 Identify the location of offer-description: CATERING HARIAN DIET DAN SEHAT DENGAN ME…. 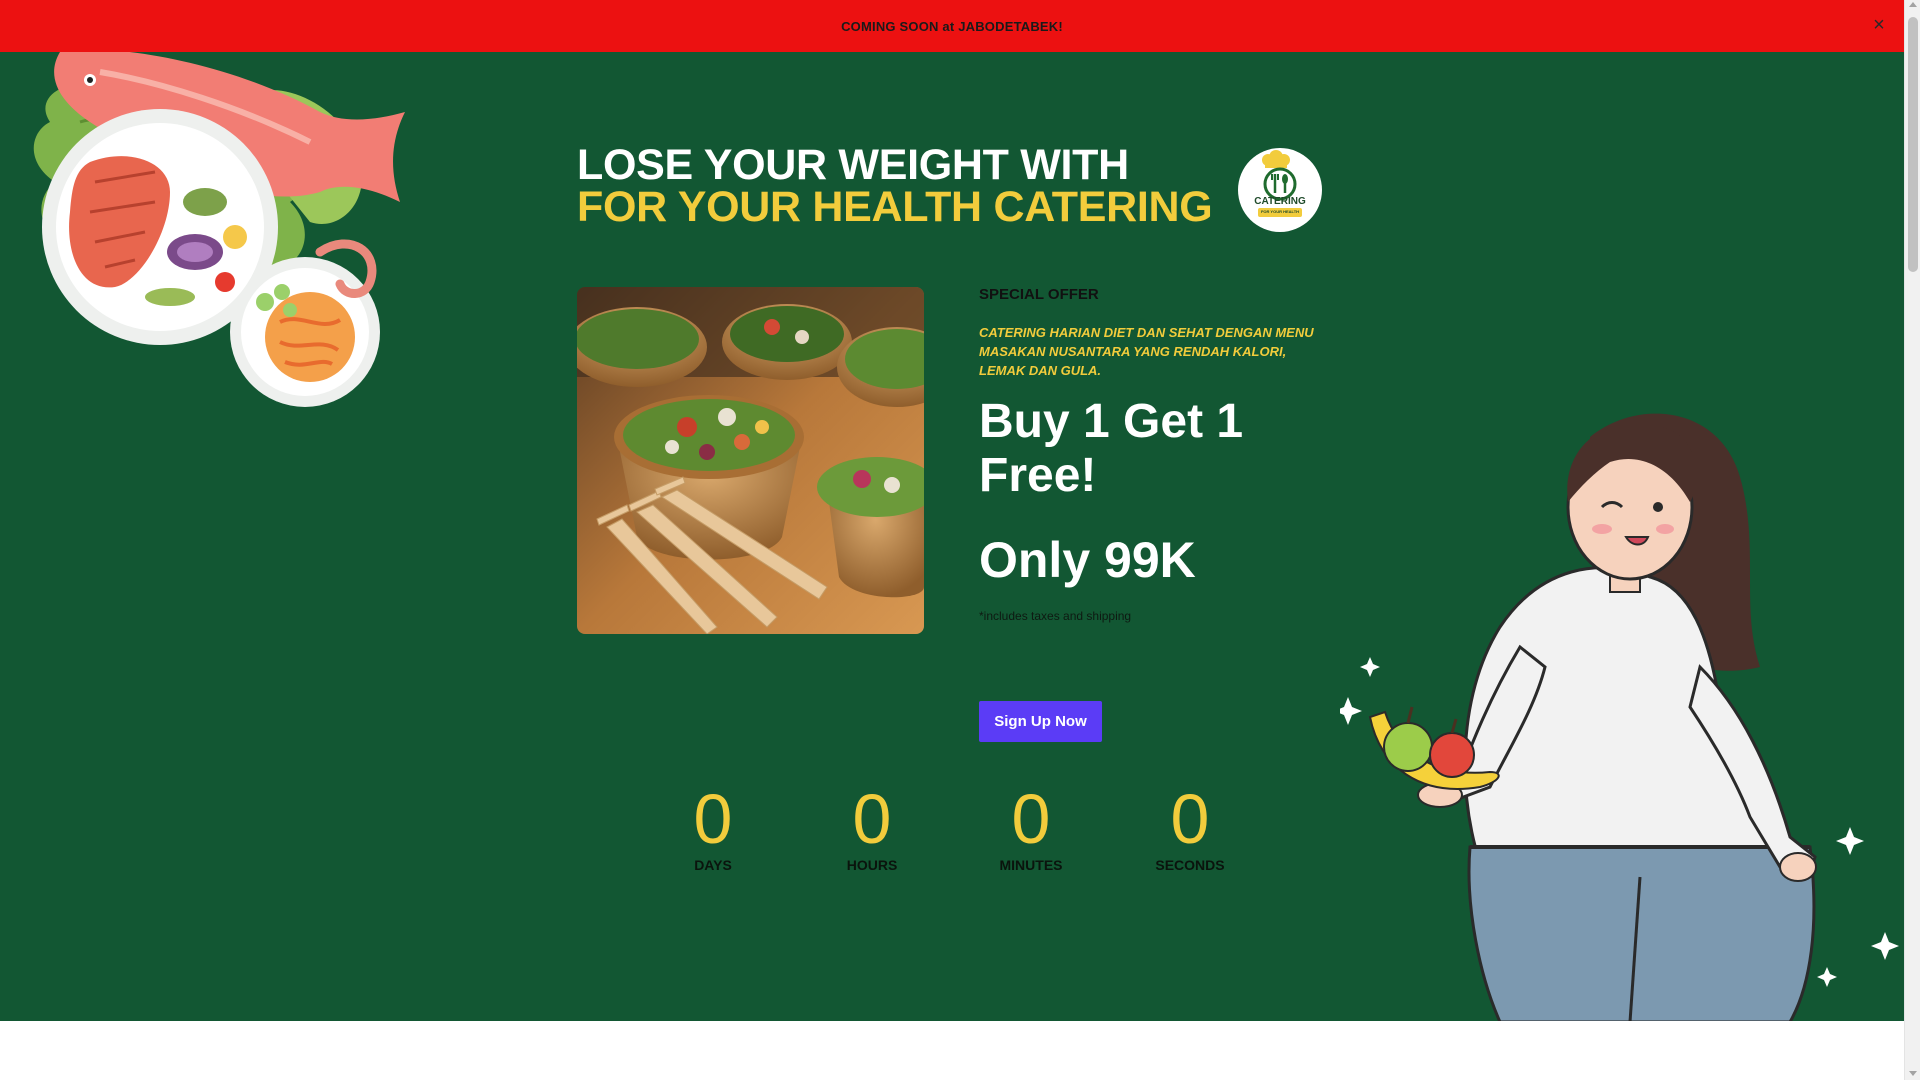
(1146, 351).